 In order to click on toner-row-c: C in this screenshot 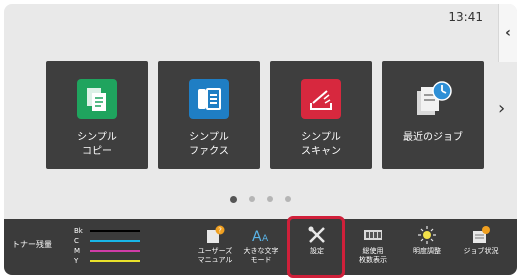, I will do `click(107, 241)`.